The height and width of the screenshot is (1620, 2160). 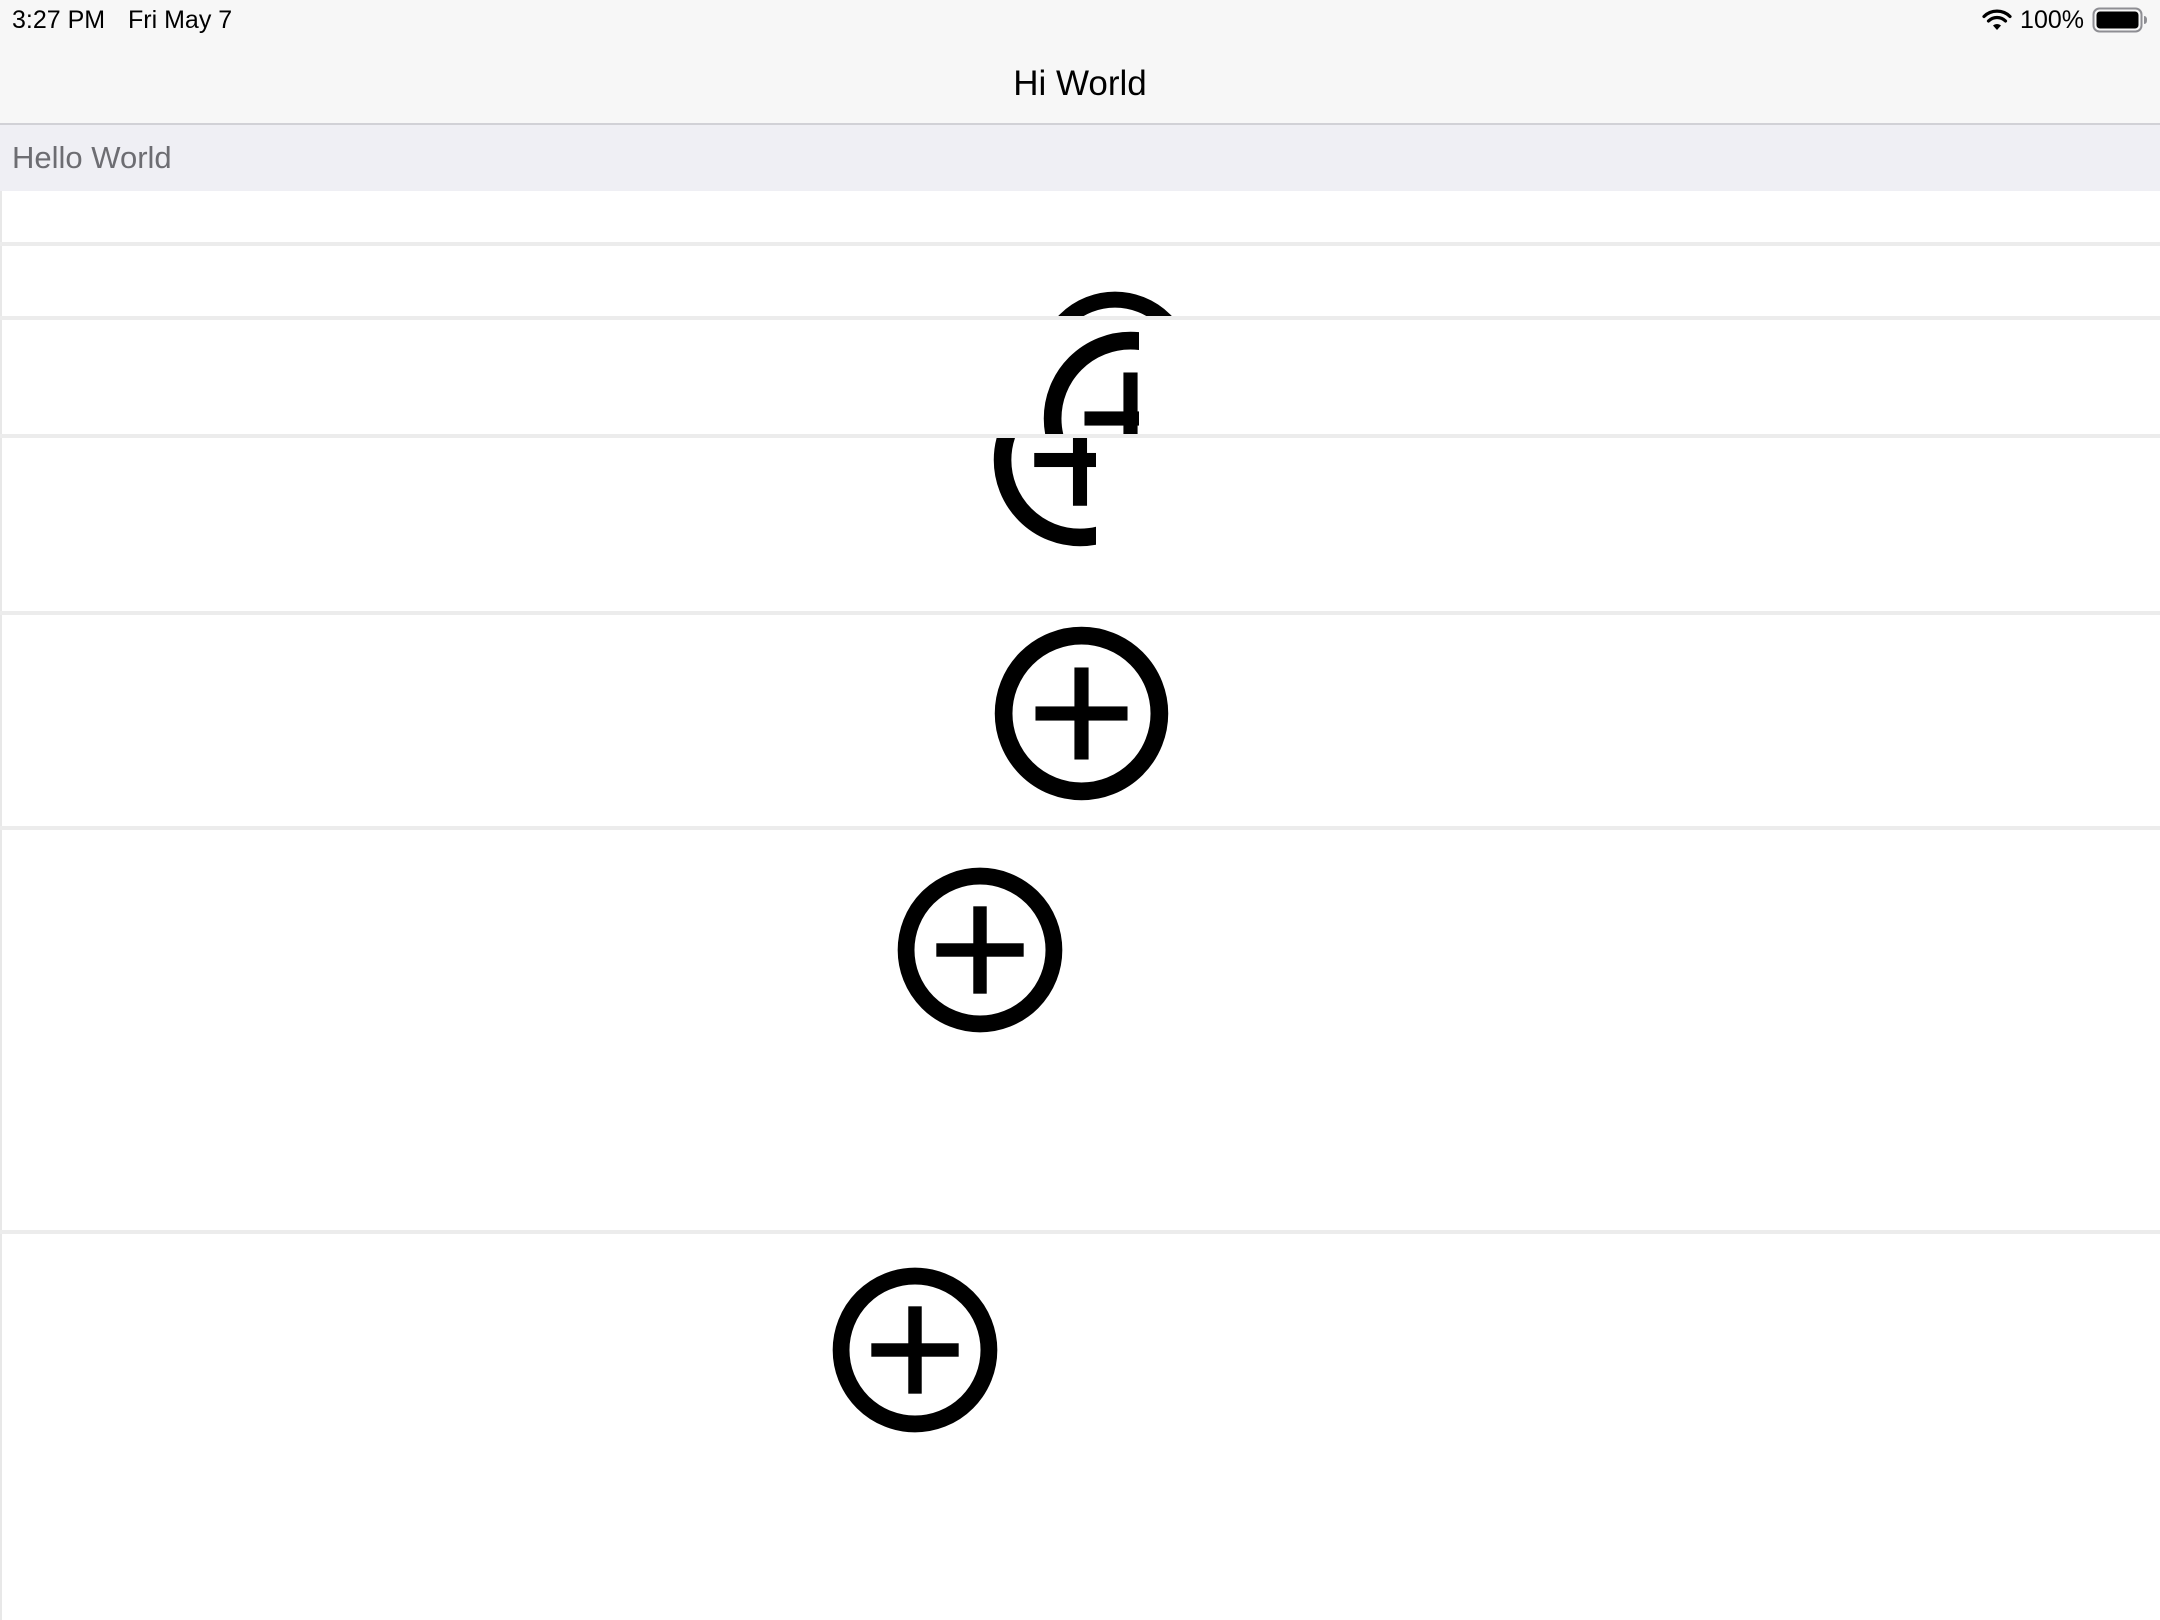 I want to click on battery-percent: 100%, so click(x=2052, y=20).